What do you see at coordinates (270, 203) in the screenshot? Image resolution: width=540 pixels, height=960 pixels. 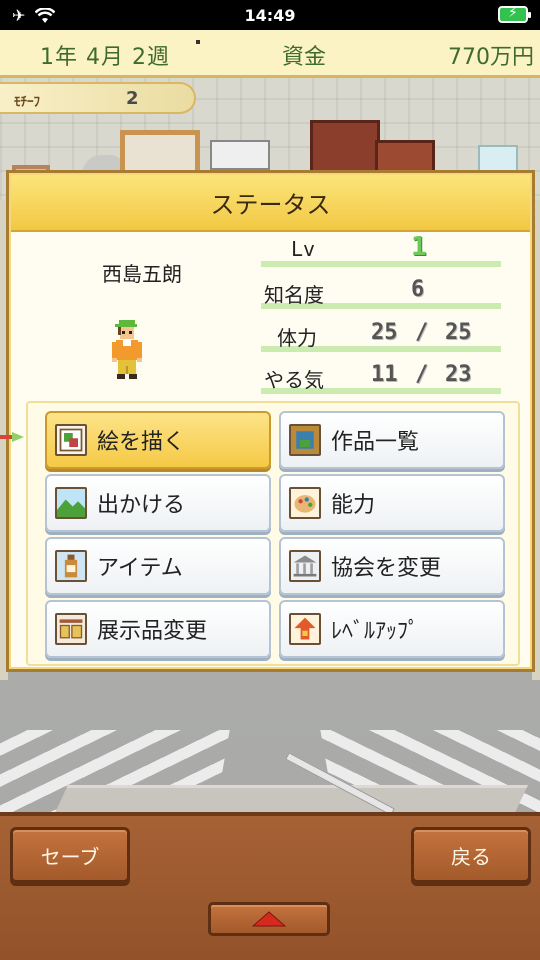 I see `panel-title: ステータス` at bounding box center [270, 203].